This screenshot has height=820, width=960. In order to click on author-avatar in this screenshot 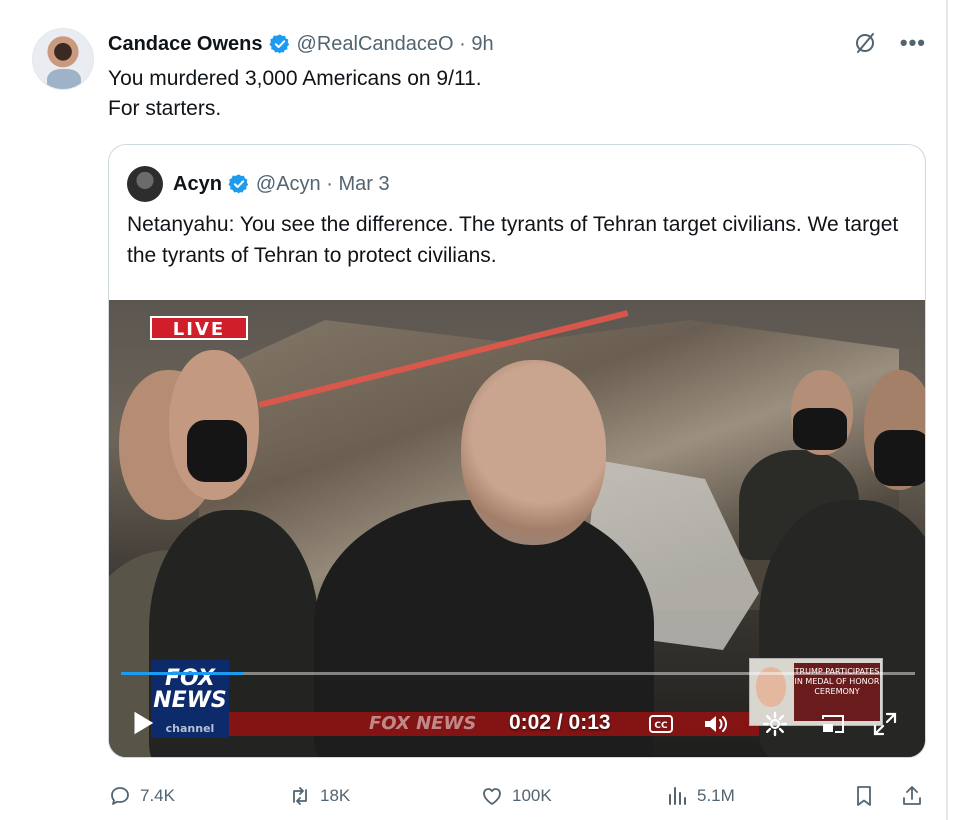, I will do `click(63, 59)`.